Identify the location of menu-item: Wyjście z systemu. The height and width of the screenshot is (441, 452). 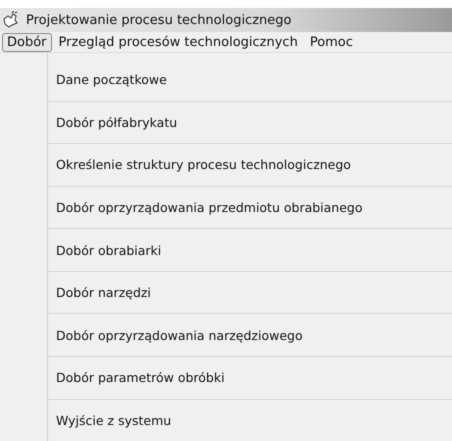
(114, 420).